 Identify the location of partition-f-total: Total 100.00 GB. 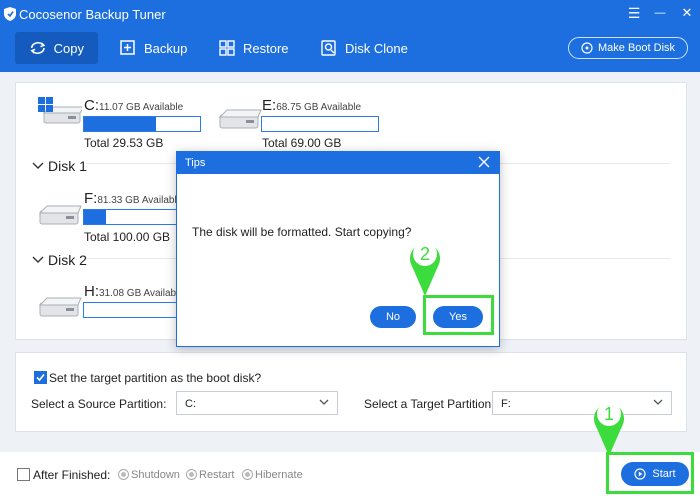
(127, 237).